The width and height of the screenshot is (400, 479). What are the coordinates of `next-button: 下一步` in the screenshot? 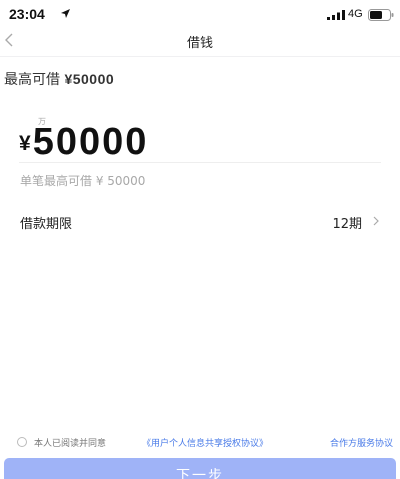 It's located at (200, 468).